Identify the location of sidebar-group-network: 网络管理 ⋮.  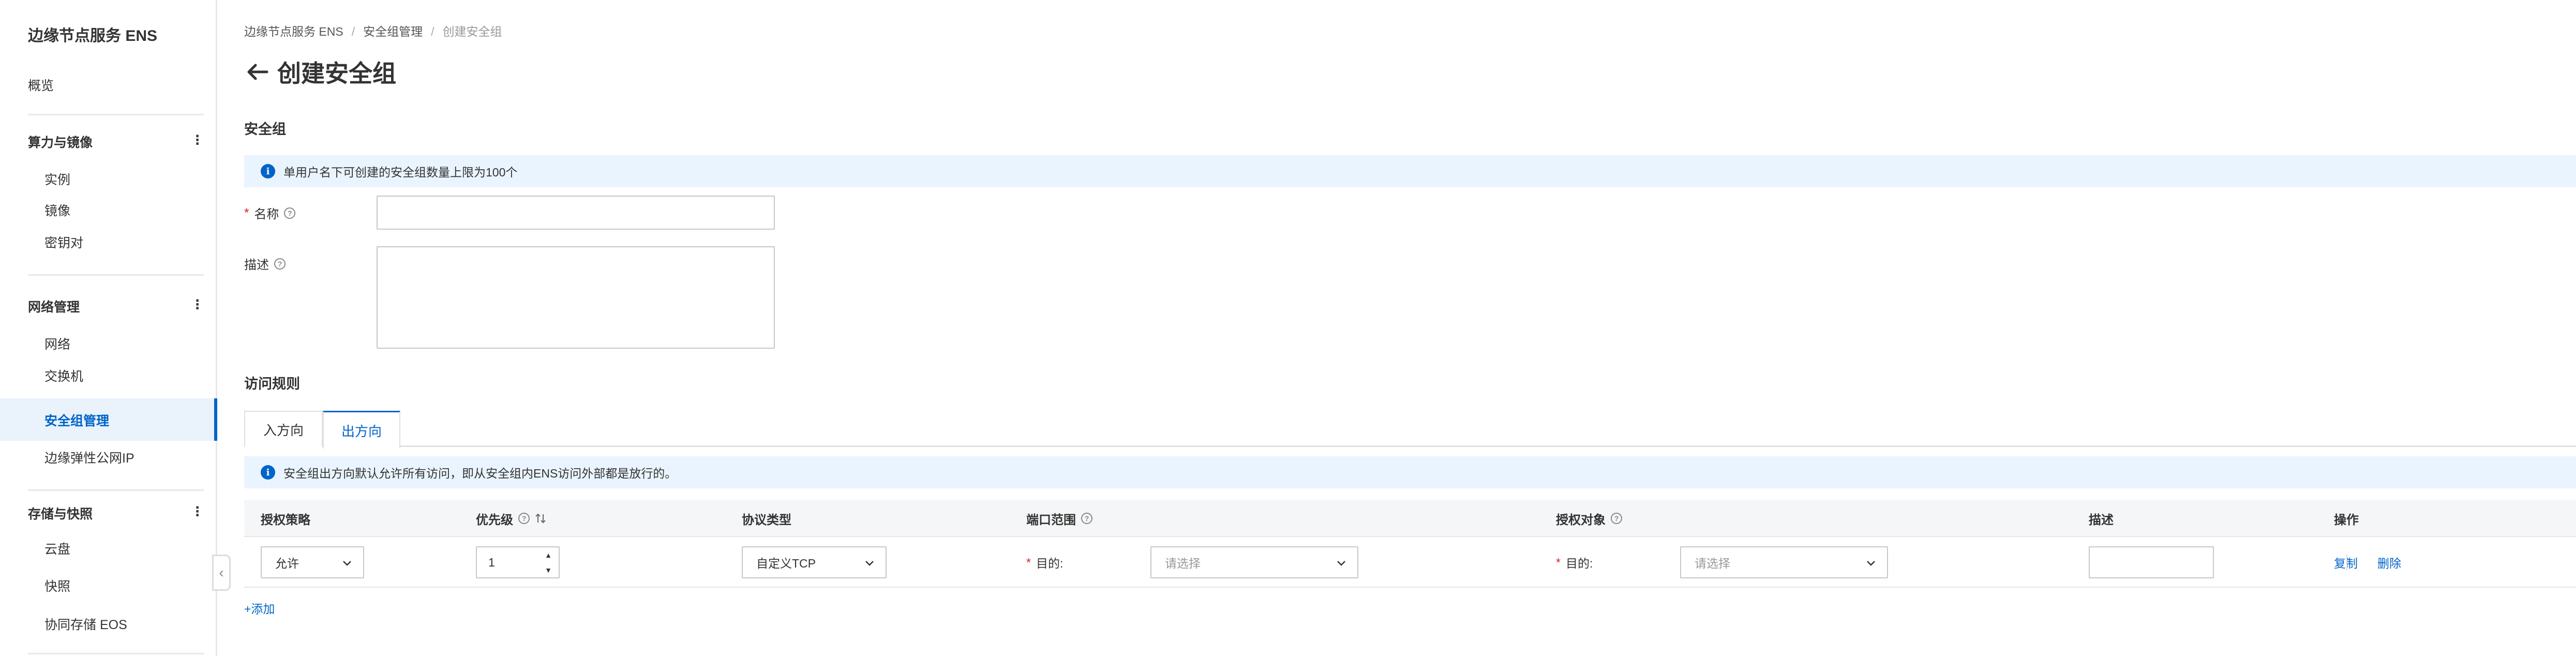
(116, 306).